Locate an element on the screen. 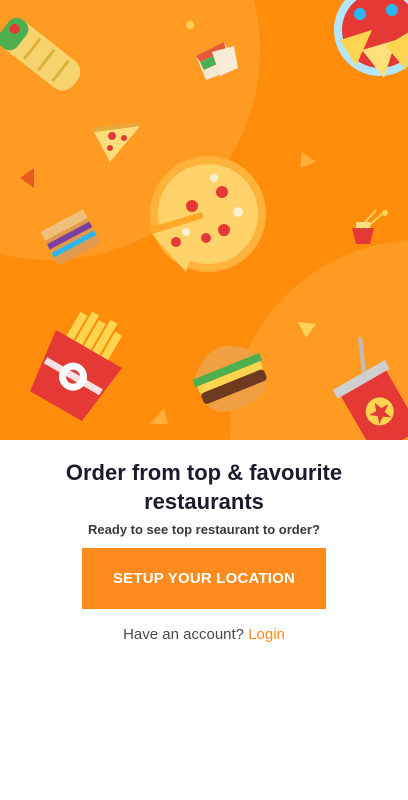 The height and width of the screenshot is (800, 408). page-title: Order from top & favourite restaurants is located at coordinates (204, 487).